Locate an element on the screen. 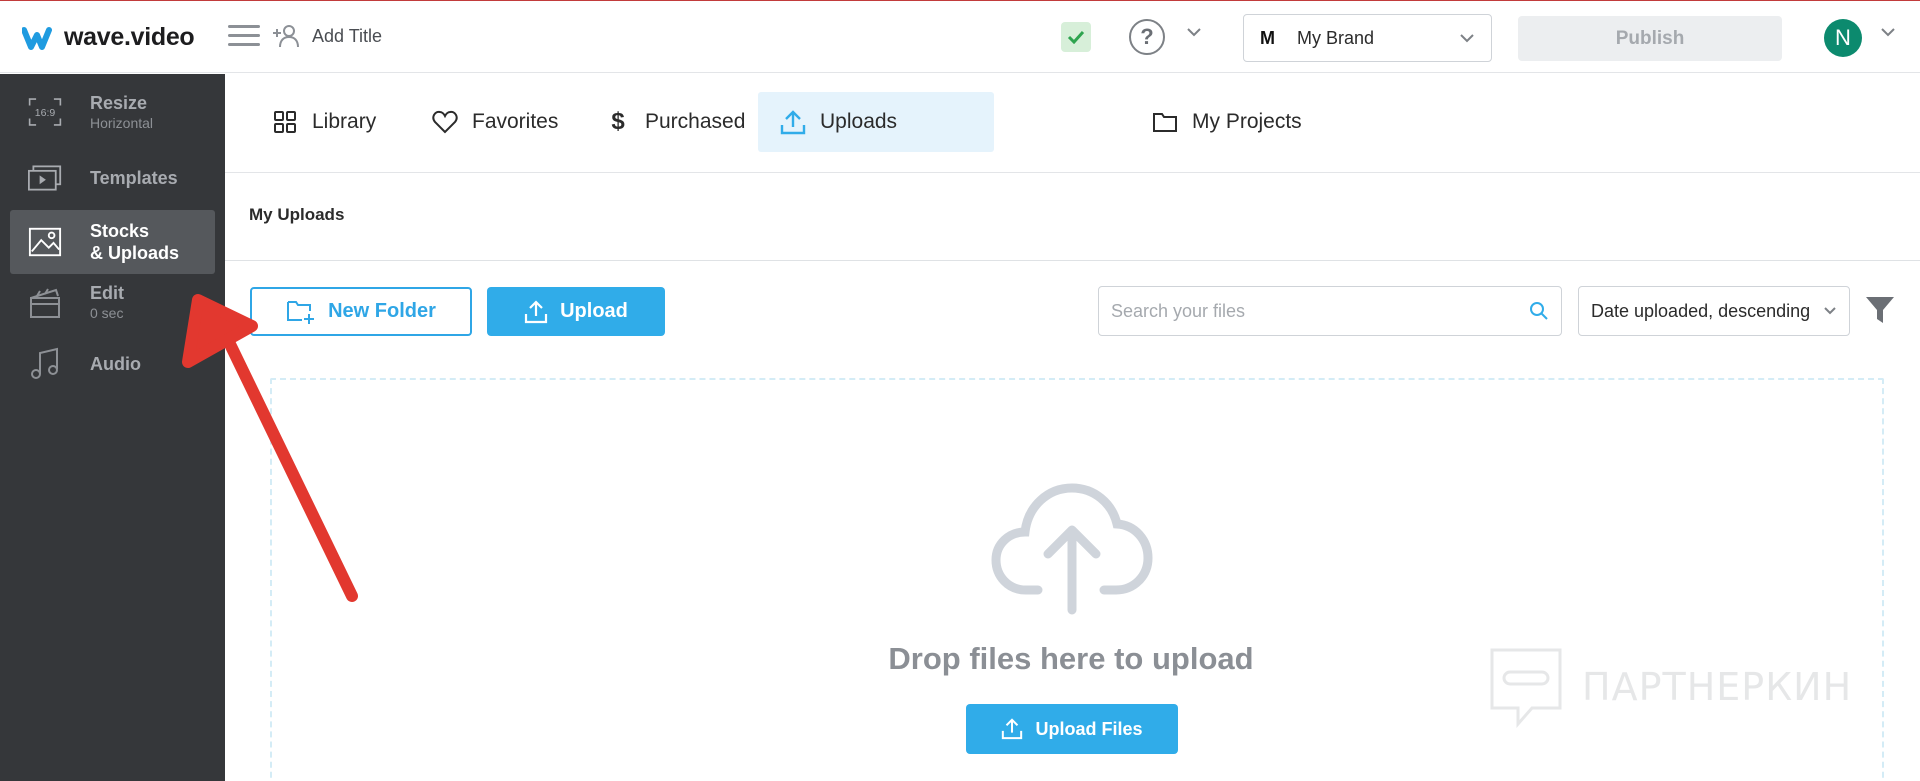 The height and width of the screenshot is (781, 1920). tab-label: My Projects is located at coordinates (1247, 121).